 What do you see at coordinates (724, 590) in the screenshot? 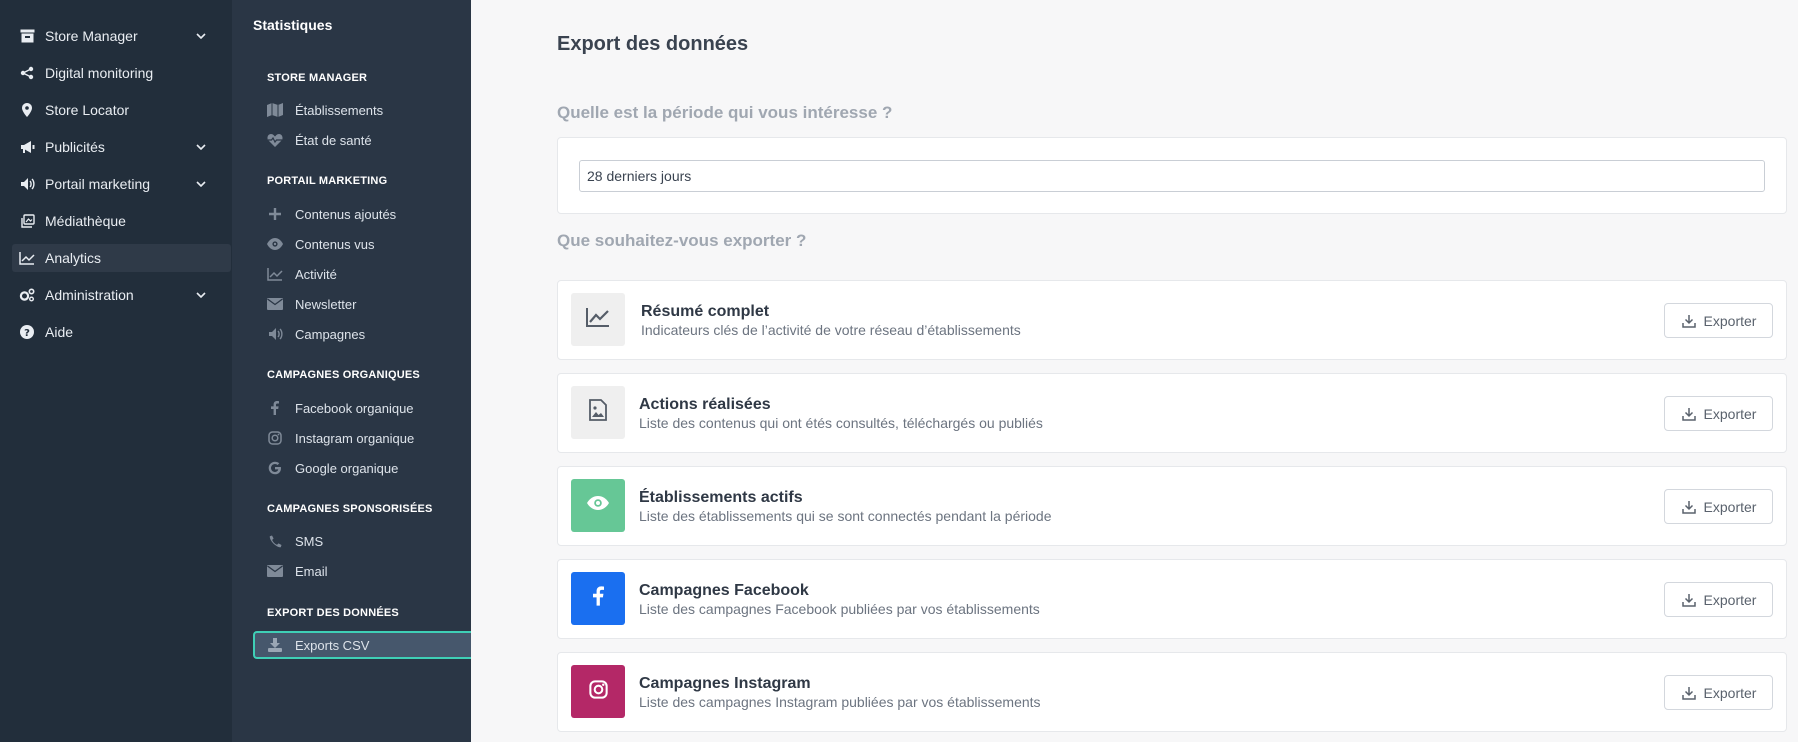
I see `export-title: Campagnes Facebook` at bounding box center [724, 590].